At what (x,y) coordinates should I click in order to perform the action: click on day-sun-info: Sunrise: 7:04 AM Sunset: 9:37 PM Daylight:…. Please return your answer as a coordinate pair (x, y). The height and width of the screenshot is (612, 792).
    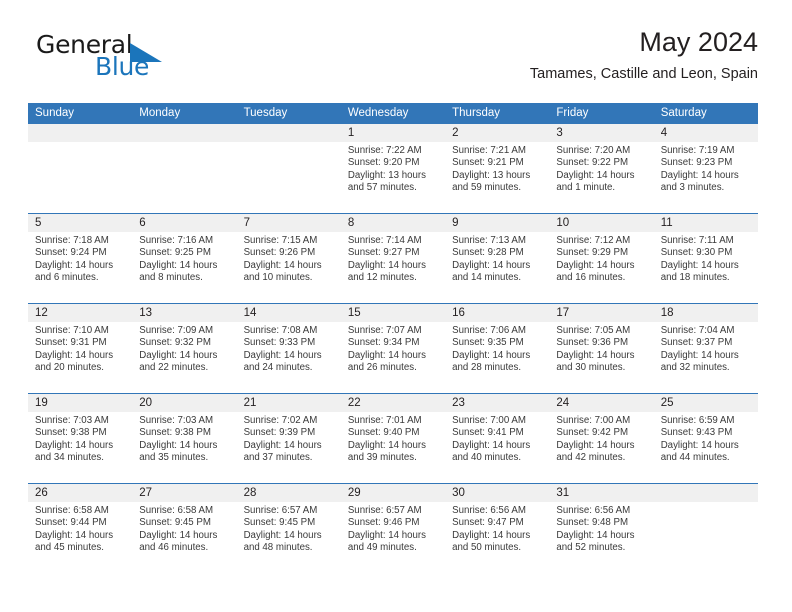
    Looking at the image, I should click on (706, 348).